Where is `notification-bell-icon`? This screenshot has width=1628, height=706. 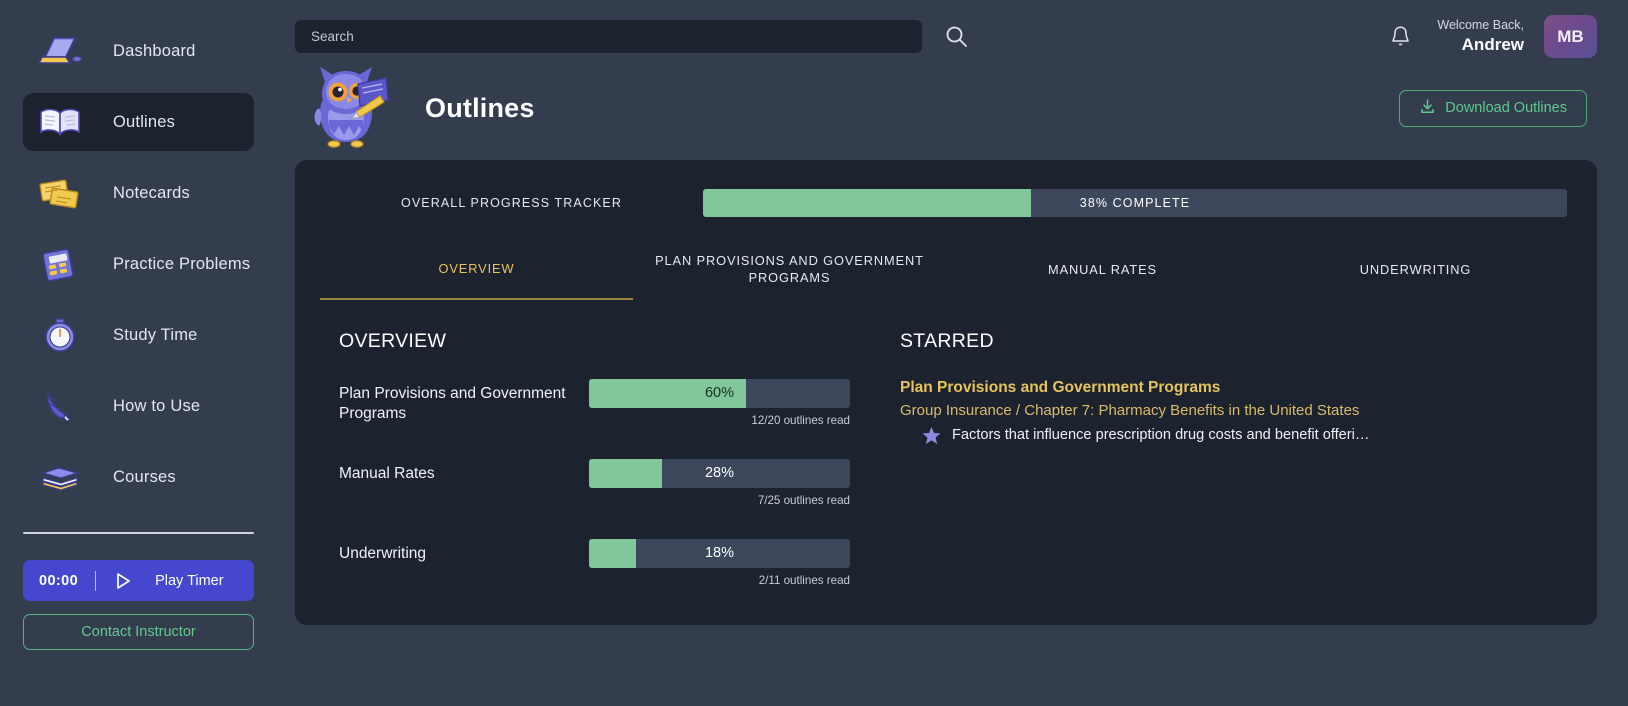
notification-bell-icon is located at coordinates (1400, 37).